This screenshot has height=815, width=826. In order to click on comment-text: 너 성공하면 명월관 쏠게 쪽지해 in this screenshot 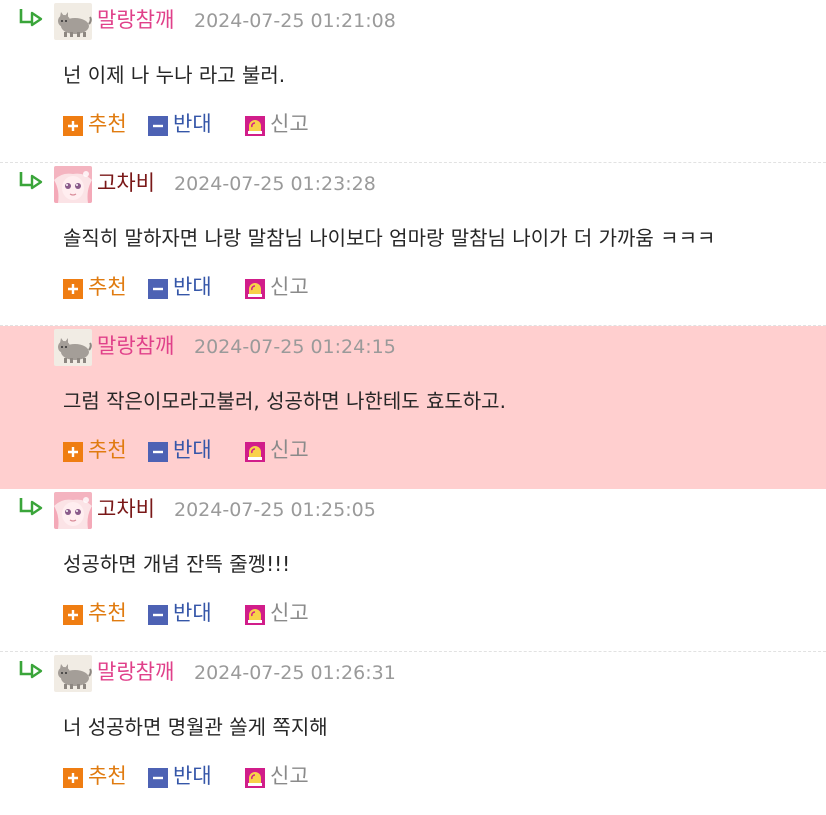, I will do `click(195, 727)`.